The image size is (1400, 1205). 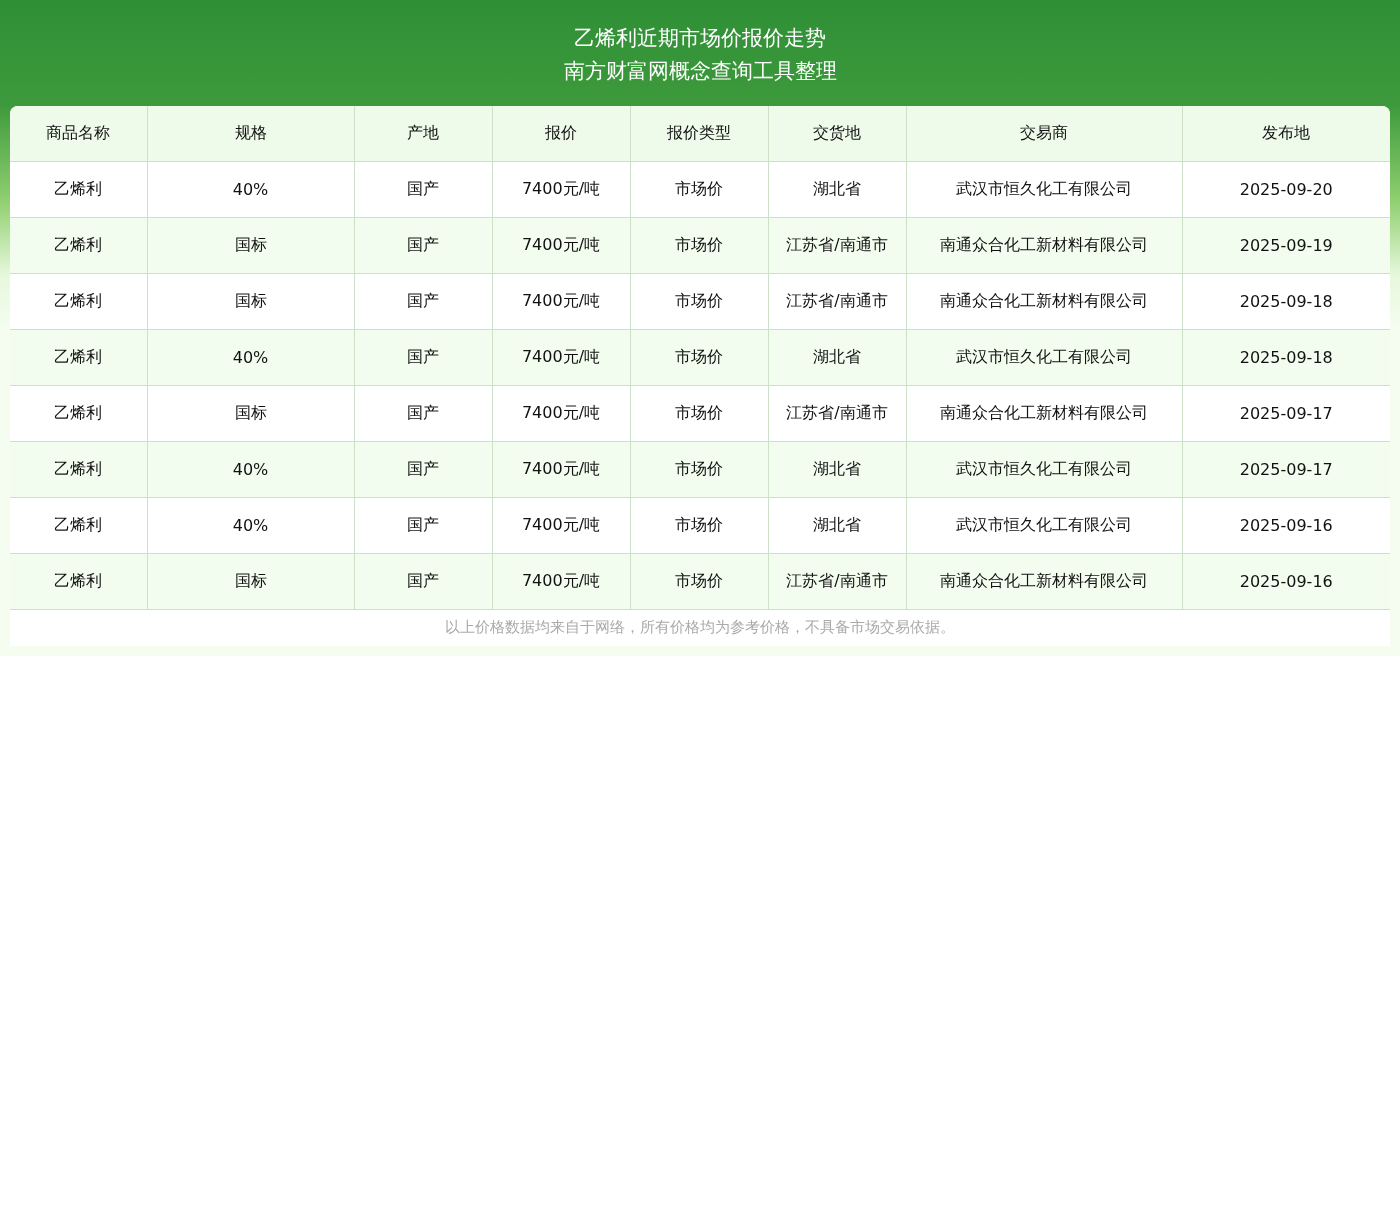 I want to click on column-header: 交货地, so click(x=837, y=134).